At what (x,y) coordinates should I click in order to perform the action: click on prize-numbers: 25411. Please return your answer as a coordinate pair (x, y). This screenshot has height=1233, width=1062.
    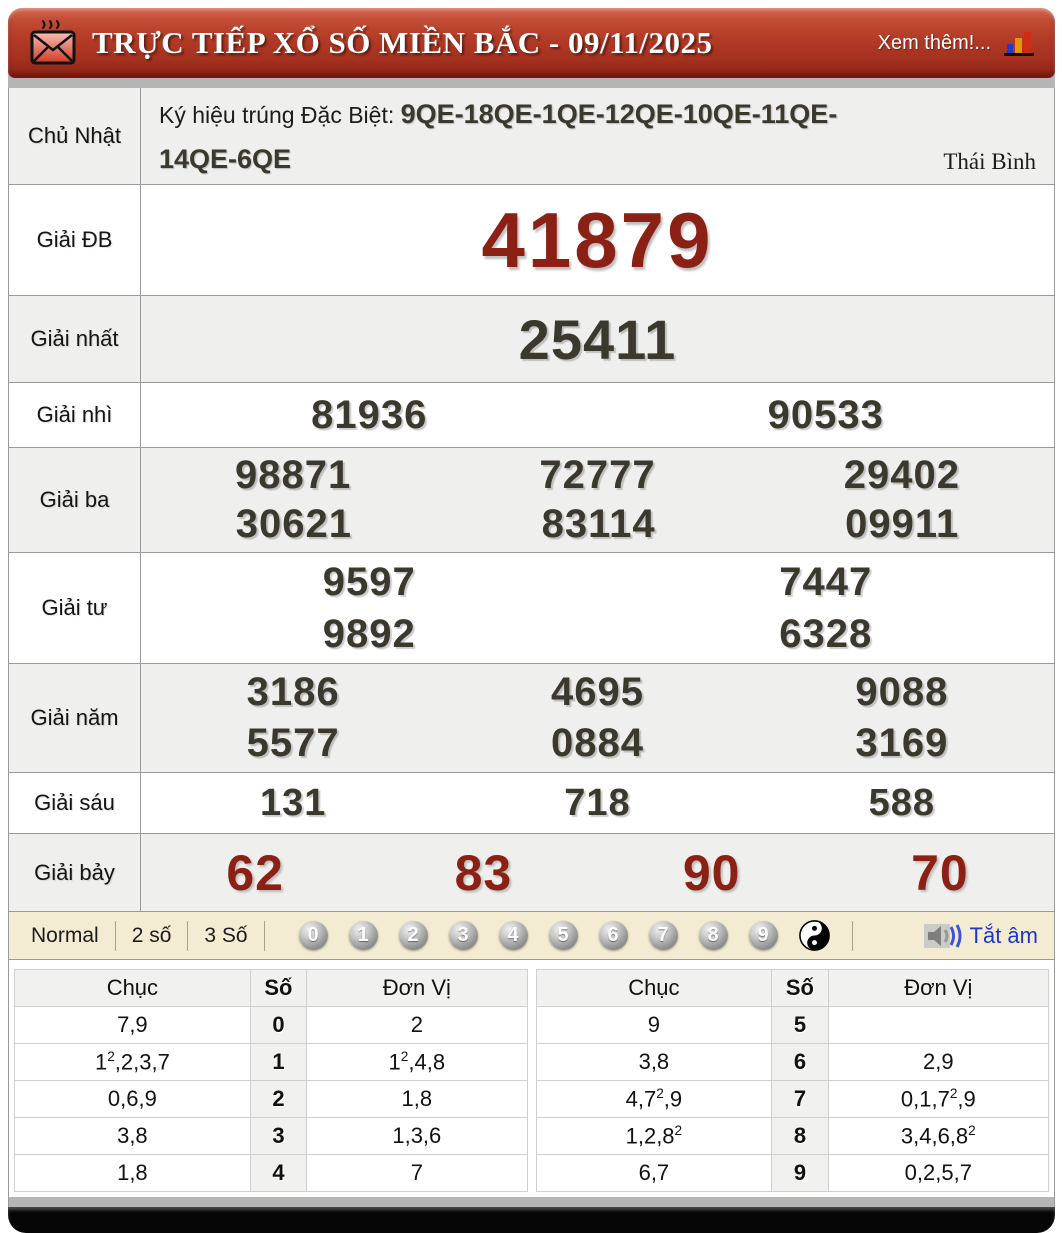
    Looking at the image, I should click on (597, 339).